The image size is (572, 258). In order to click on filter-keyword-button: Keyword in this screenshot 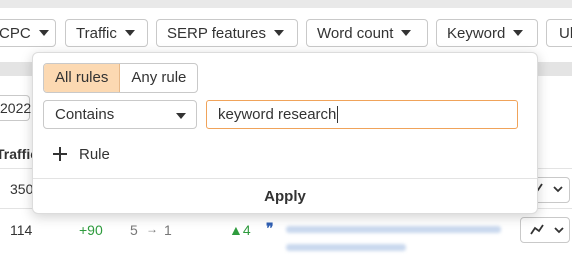, I will do `click(487, 33)`.